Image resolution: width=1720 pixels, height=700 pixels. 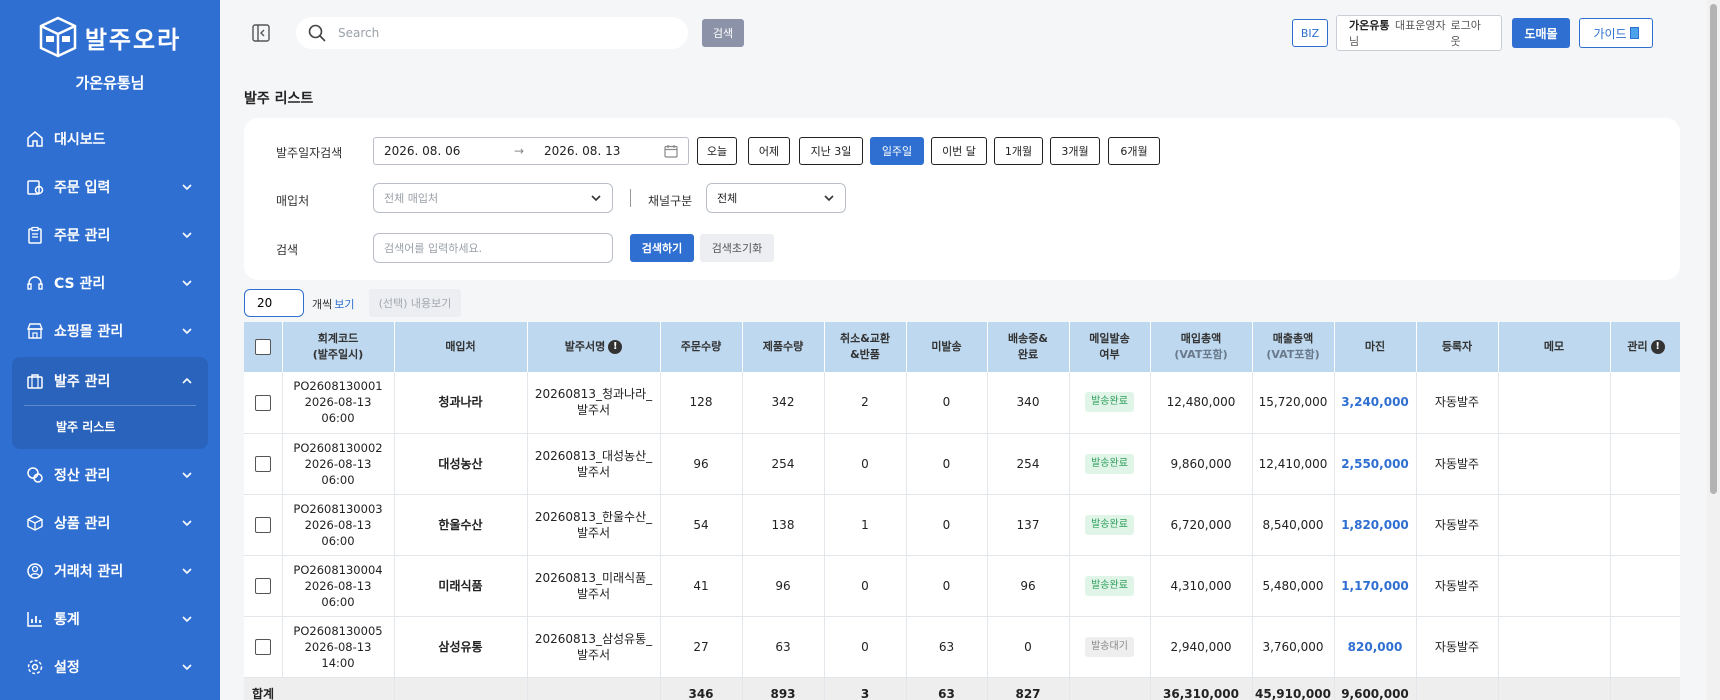 What do you see at coordinates (415, 303) in the screenshot?
I see `content-view-button: (선택) 내용보기` at bounding box center [415, 303].